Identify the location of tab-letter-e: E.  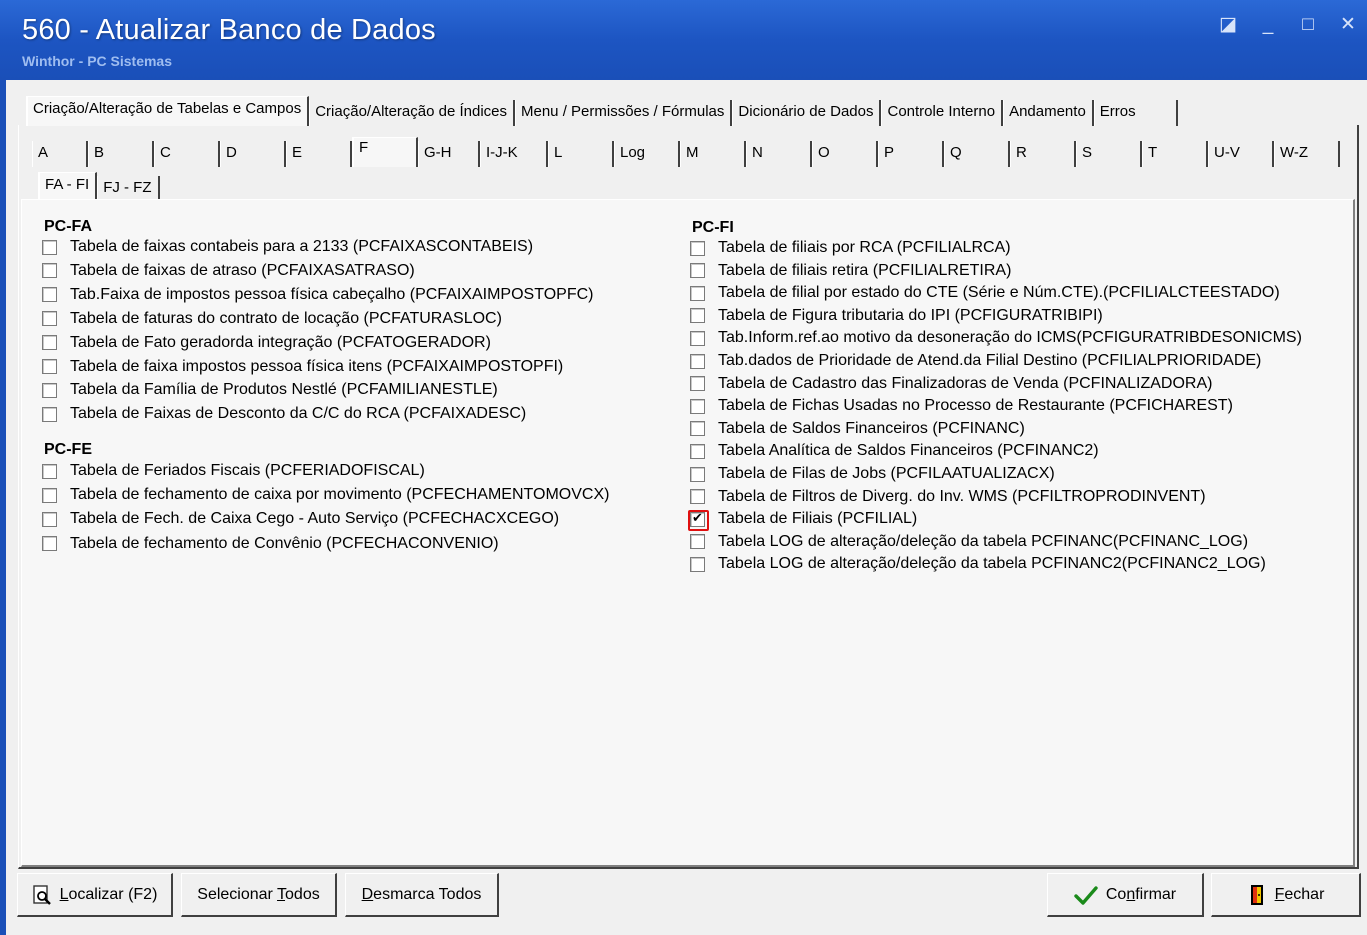
(319, 154).